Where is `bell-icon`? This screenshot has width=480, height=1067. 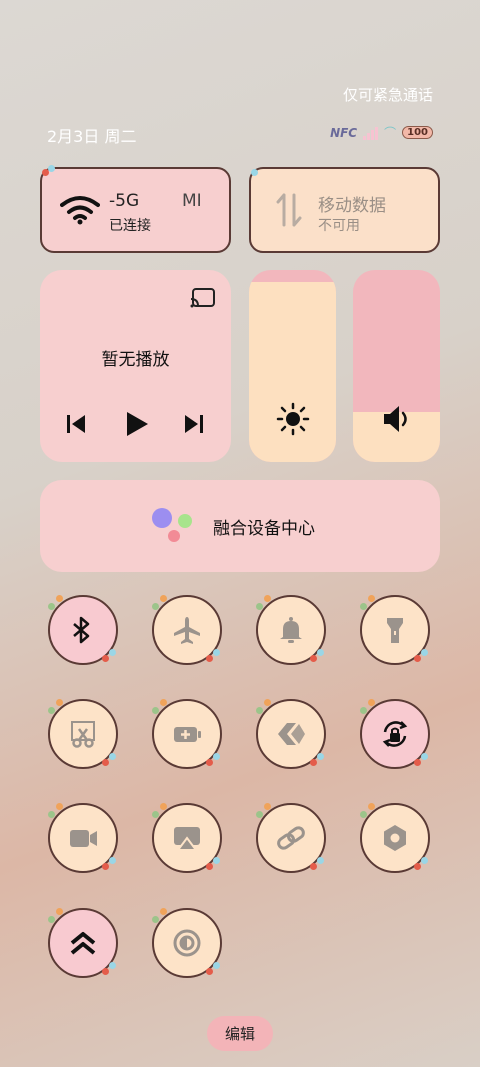
bell-icon is located at coordinates (291, 630).